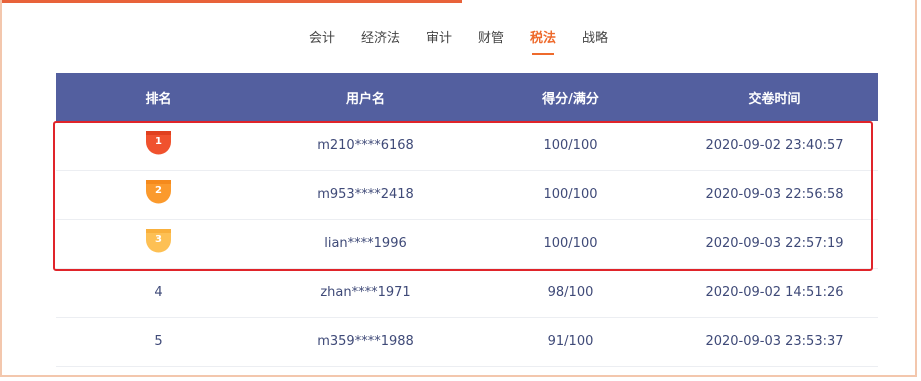 The width and height of the screenshot is (921, 381). I want to click on username-cell: m359****1988, so click(365, 341).